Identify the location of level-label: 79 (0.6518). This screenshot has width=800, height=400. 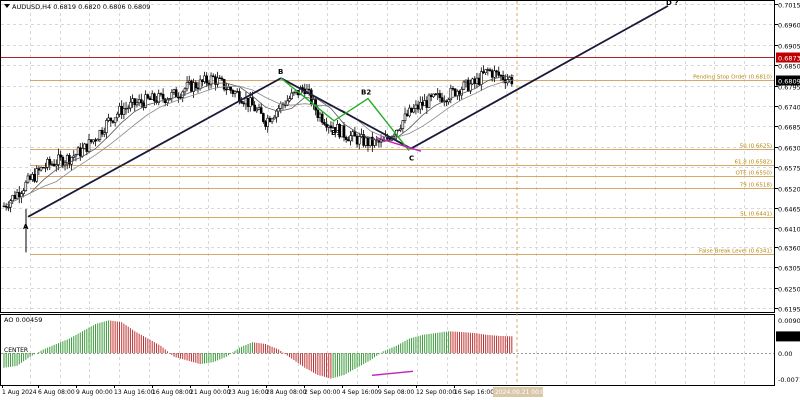
(756, 186).